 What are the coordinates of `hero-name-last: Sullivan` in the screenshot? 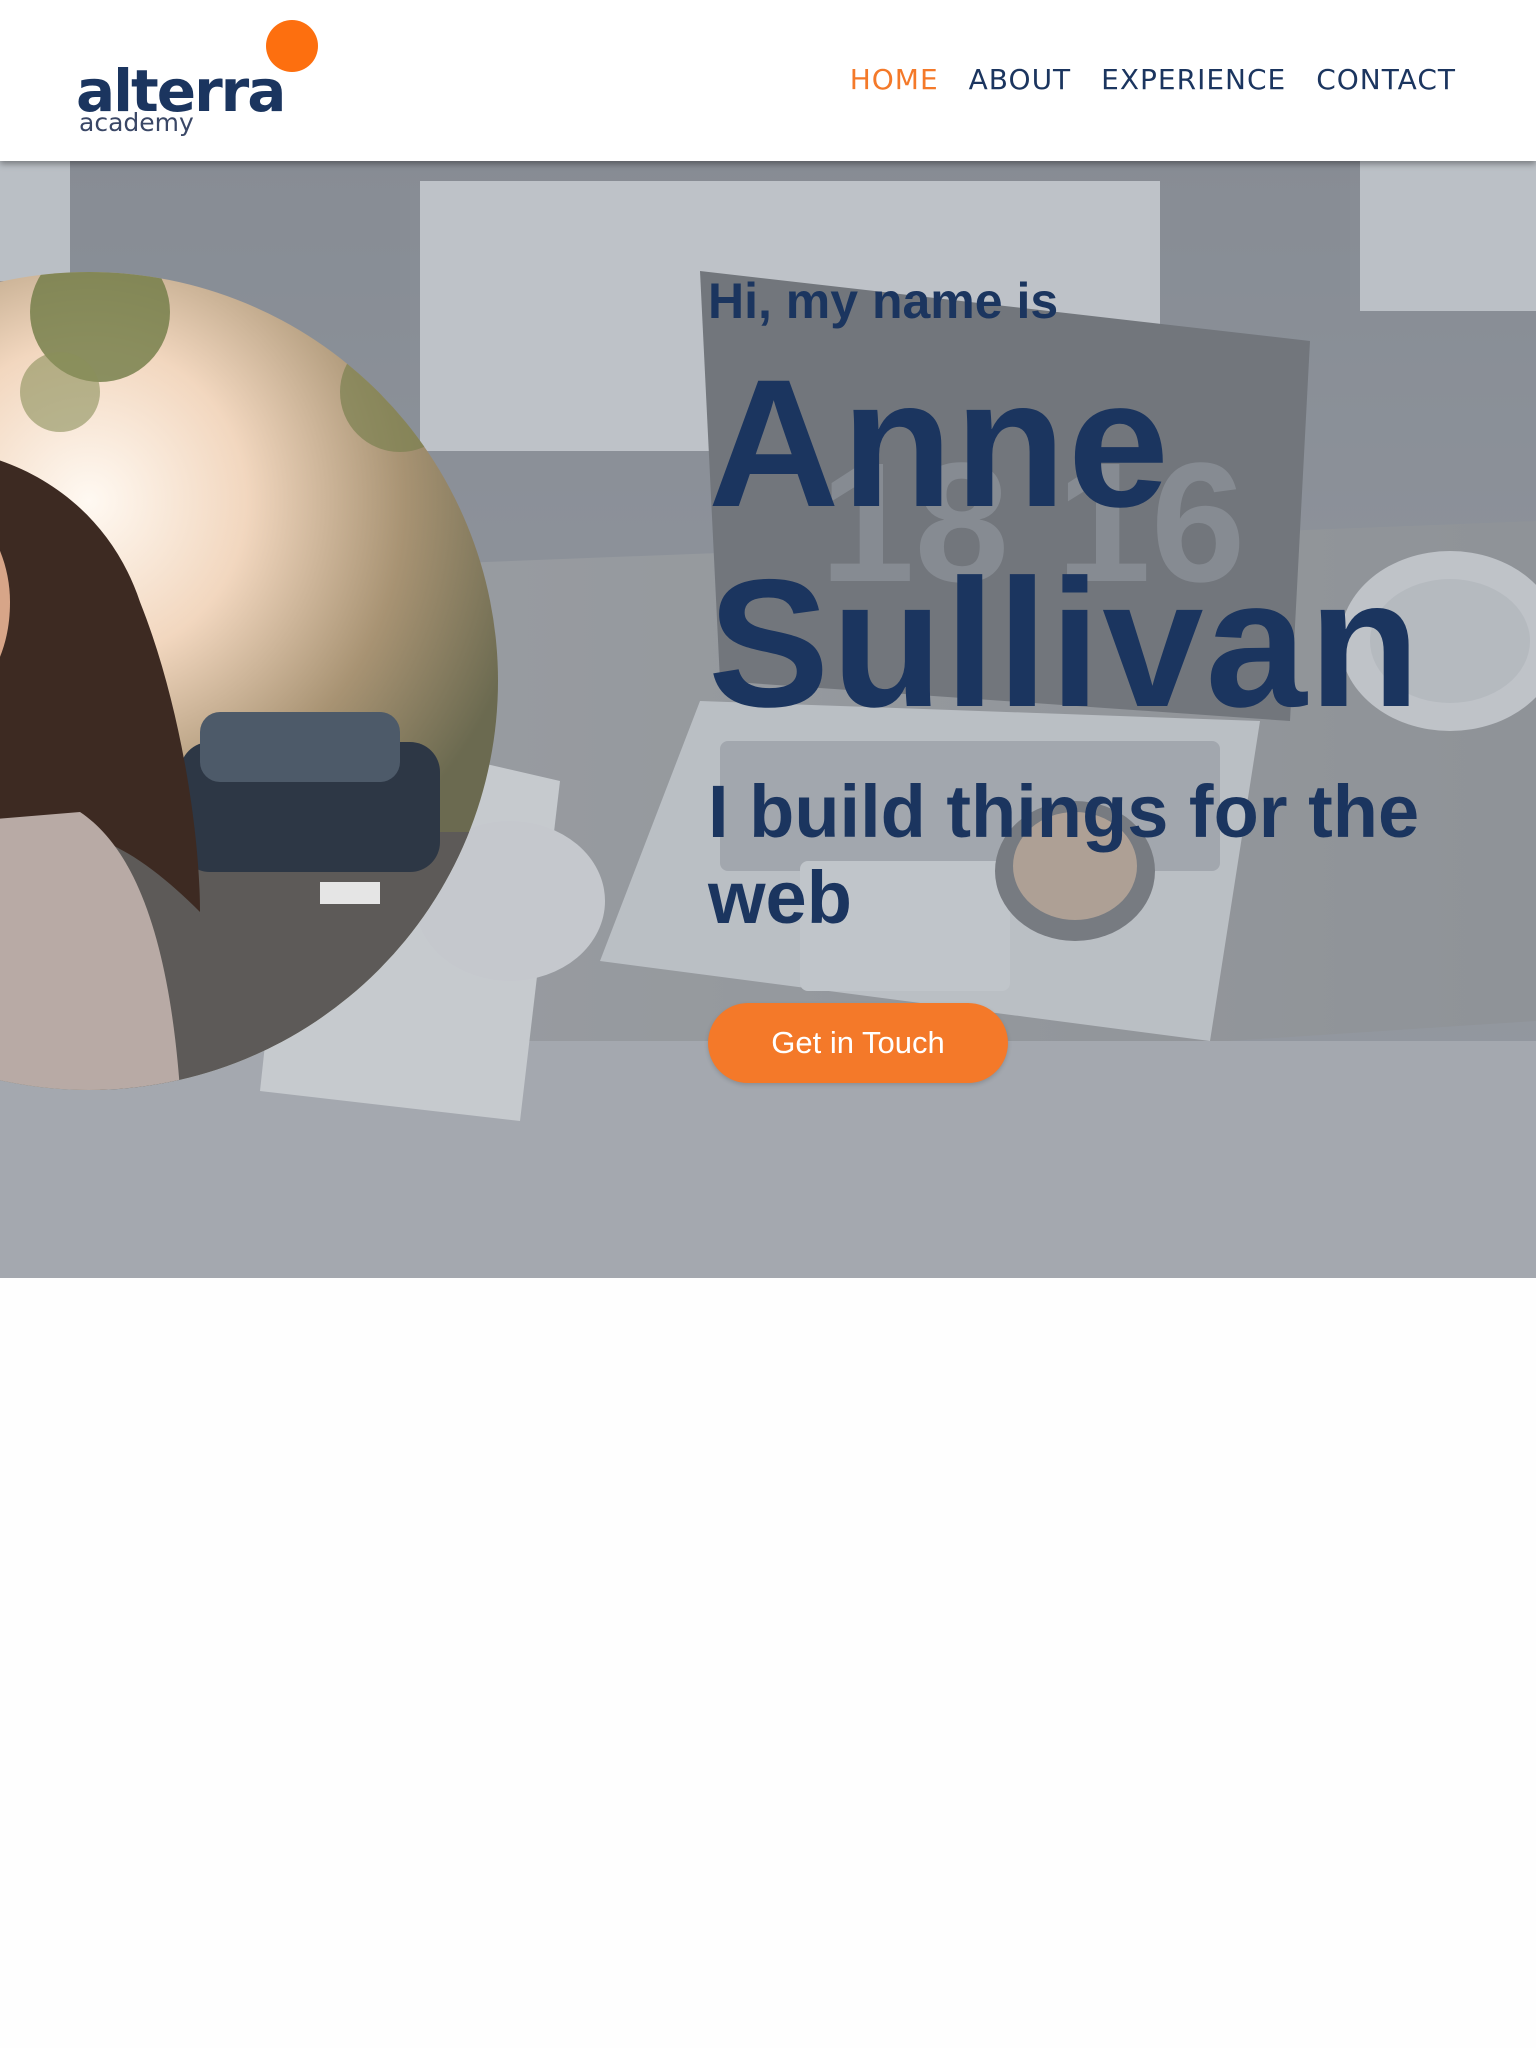 It's located at (1065, 643).